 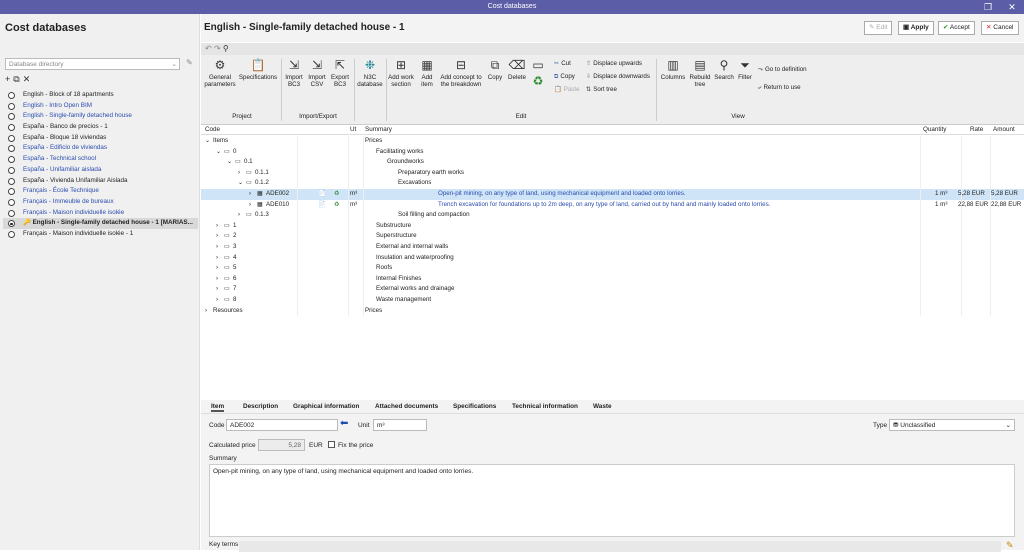 What do you see at coordinates (400, 425) in the screenshot?
I see `unit-field: m³` at bounding box center [400, 425].